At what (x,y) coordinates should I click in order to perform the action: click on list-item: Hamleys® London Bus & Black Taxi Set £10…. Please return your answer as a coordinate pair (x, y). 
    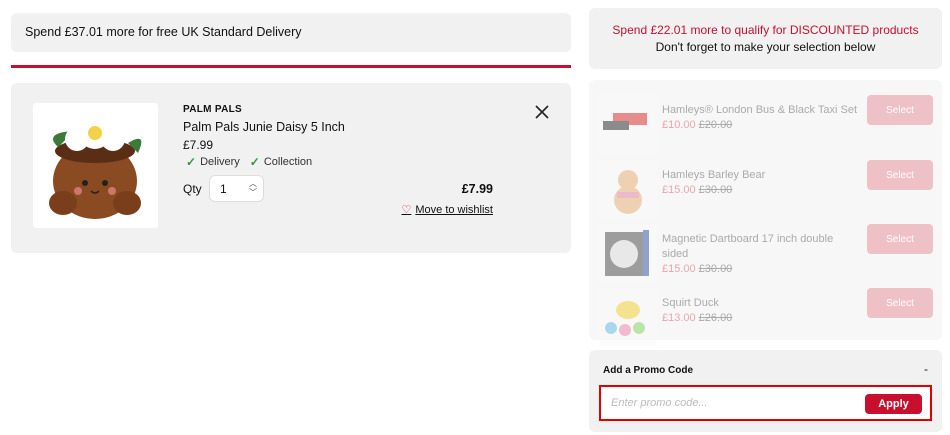
    Looking at the image, I should click on (769, 125).